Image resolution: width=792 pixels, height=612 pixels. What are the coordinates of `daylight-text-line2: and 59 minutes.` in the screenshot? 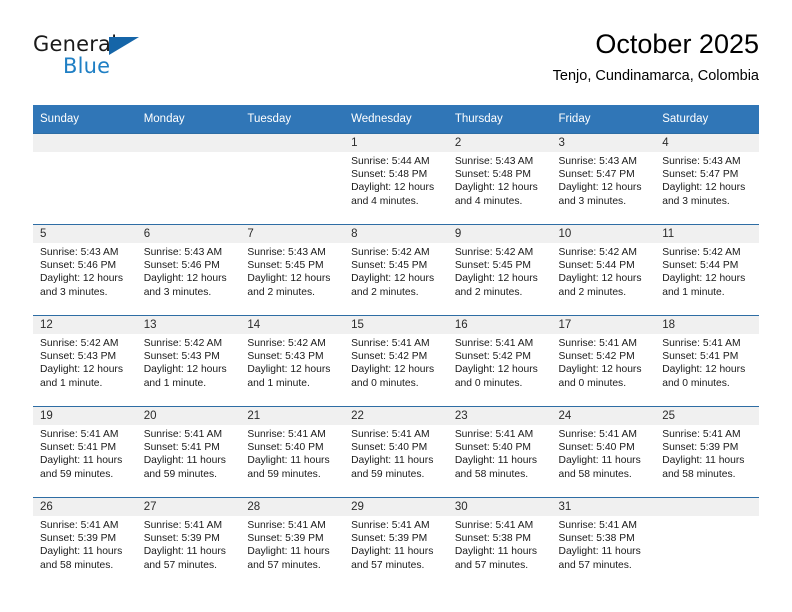 It's located at (77, 474).